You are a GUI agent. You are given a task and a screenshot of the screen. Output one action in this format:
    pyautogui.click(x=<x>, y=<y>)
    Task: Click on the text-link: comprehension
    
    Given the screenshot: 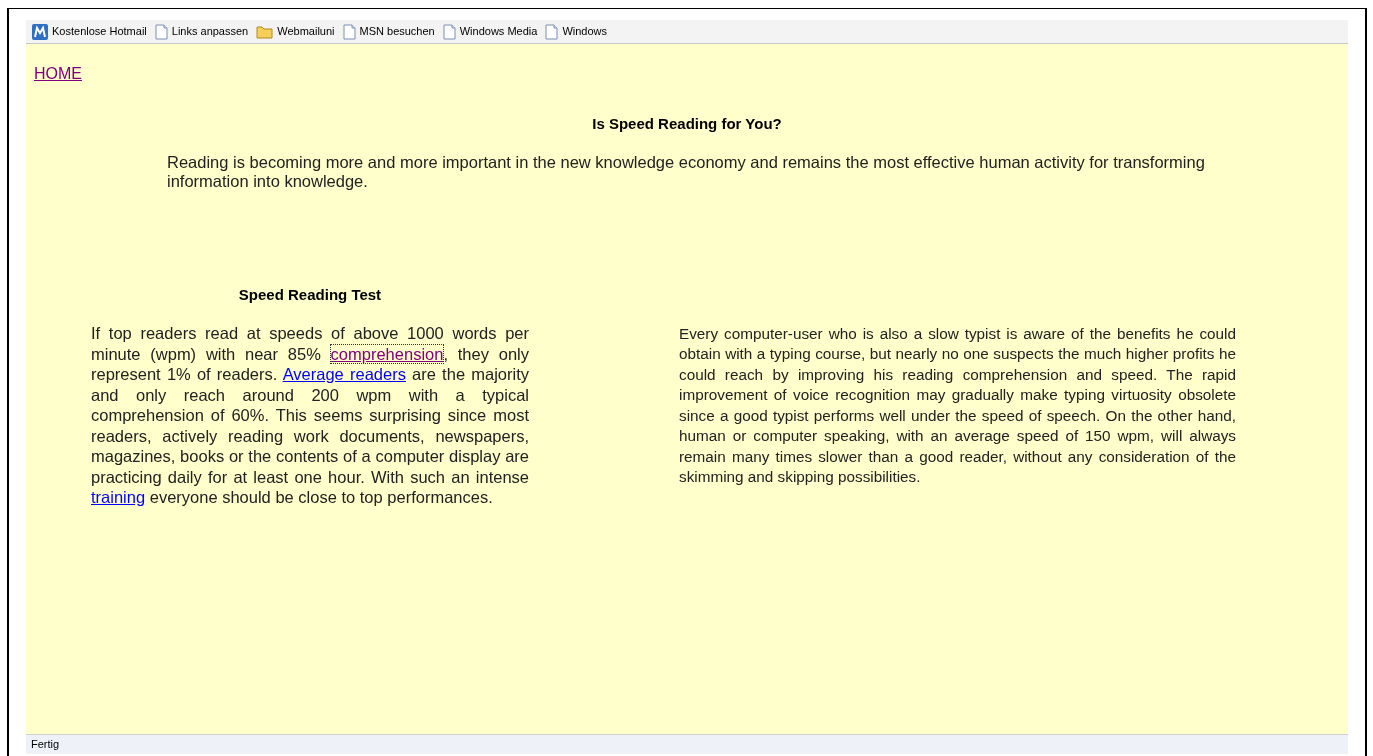 What is the action you would take?
    pyautogui.click(x=387, y=353)
    